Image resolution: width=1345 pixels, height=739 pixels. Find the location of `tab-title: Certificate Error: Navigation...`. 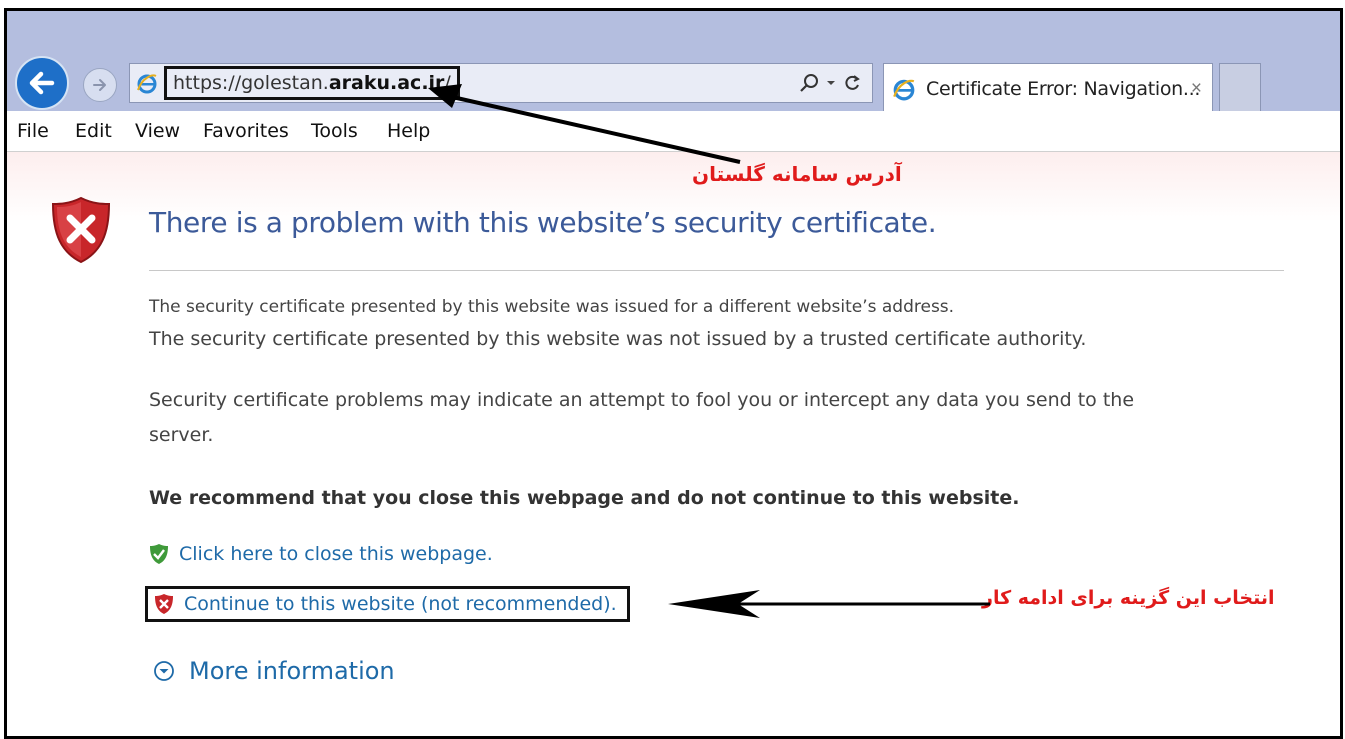

tab-title: Certificate Error: Navigation... is located at coordinates (1063, 89).